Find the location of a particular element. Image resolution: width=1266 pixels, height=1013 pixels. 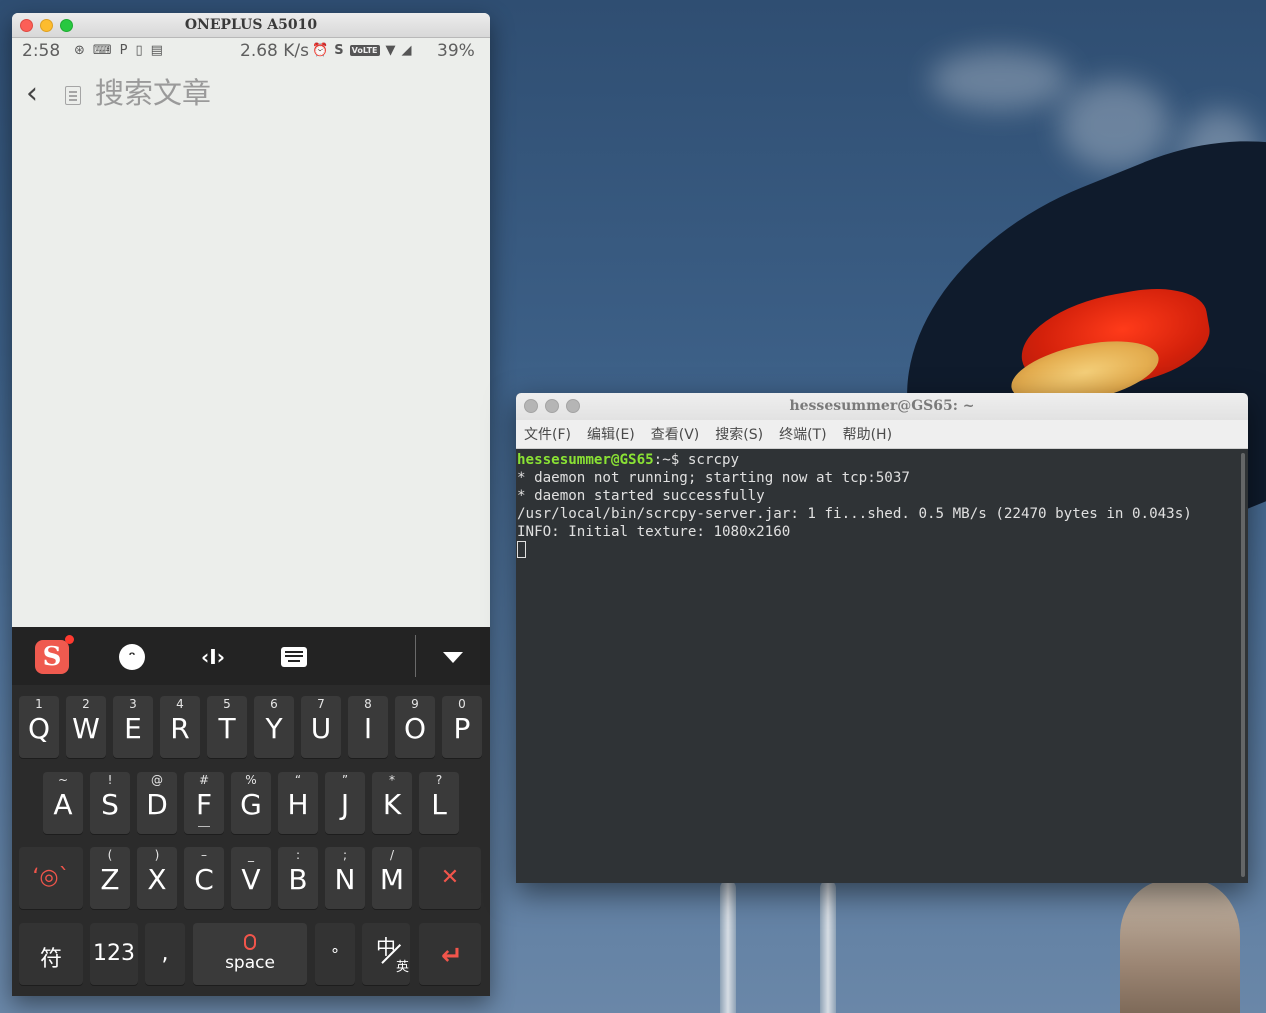

key-x: ) X is located at coordinates (157, 878).